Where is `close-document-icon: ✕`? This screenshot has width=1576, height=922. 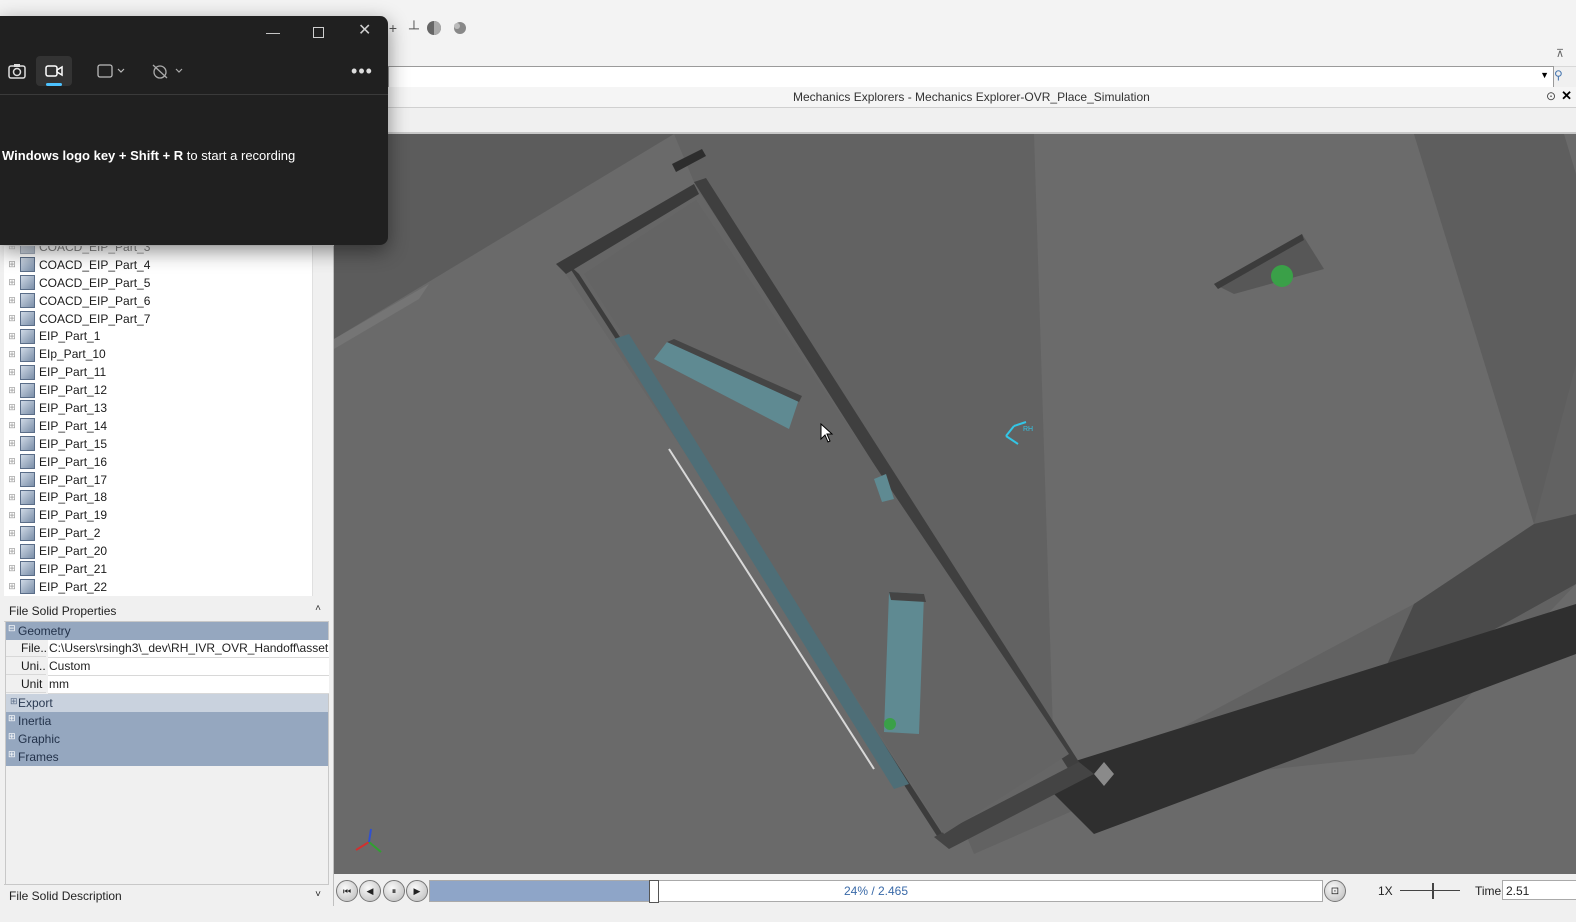
close-document-icon: ✕ is located at coordinates (1566, 96).